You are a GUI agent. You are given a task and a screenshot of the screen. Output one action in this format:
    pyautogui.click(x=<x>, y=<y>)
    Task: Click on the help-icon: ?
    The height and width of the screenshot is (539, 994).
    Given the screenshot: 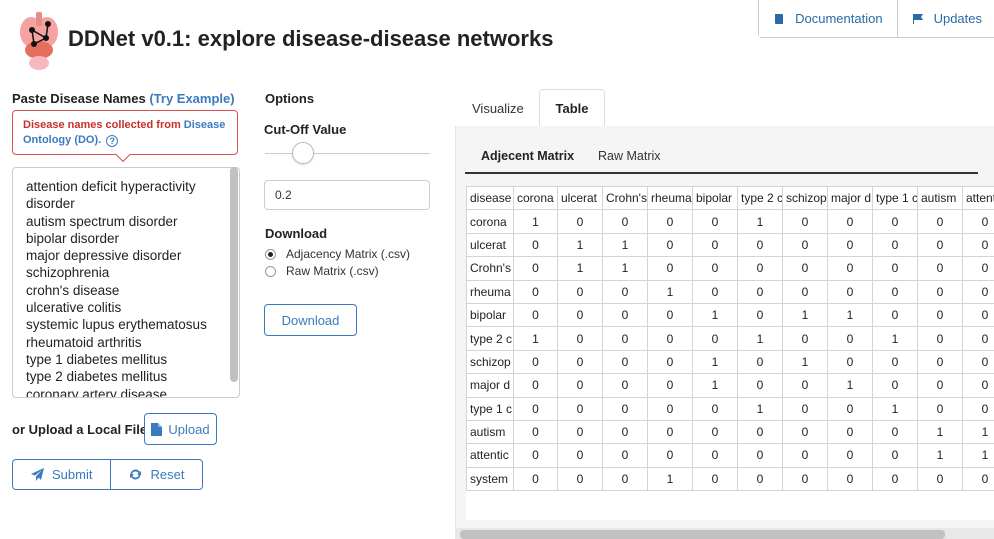 What is the action you would take?
    pyautogui.click(x=112, y=140)
    